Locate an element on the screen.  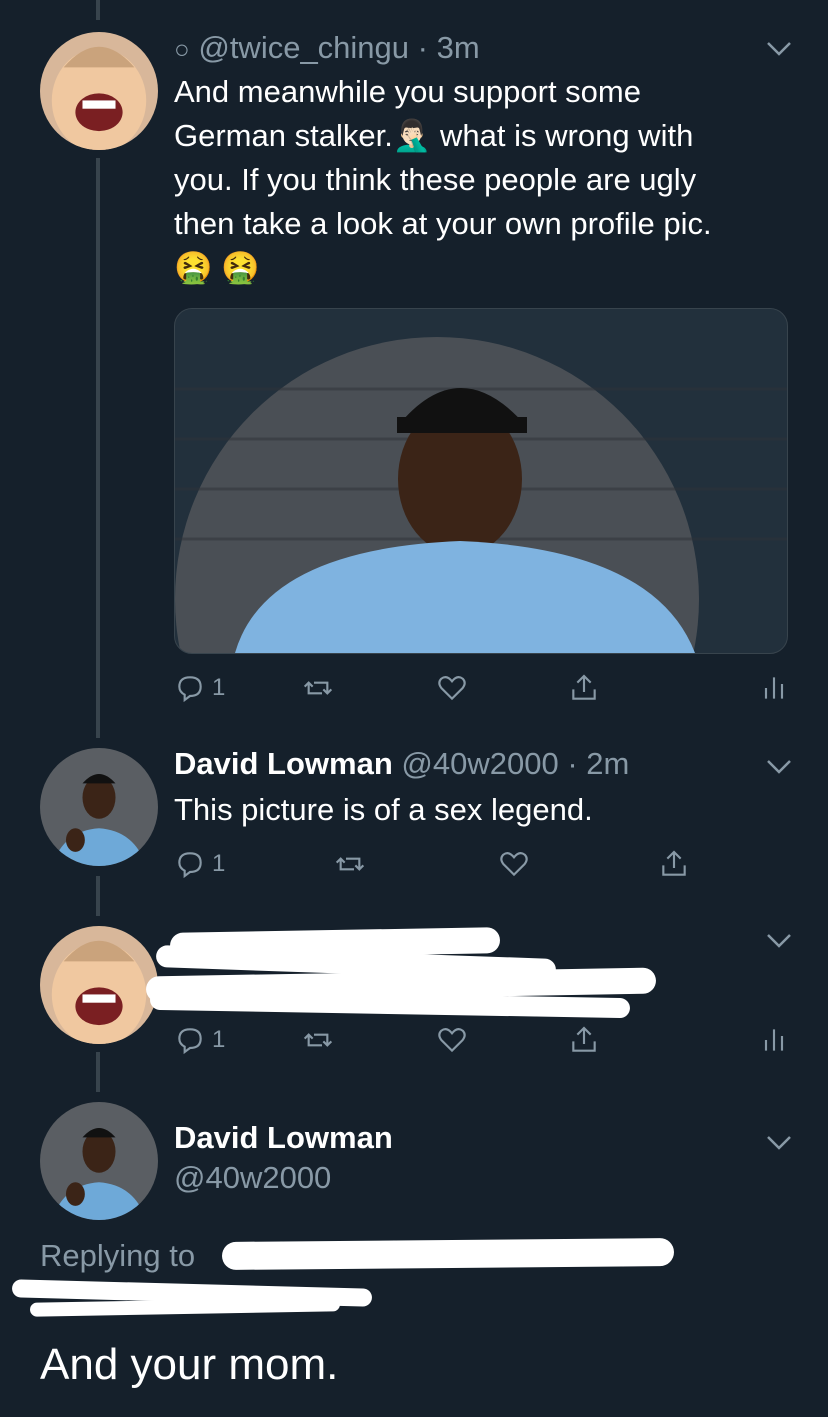
account-icon: ○ is located at coordinates (182, 49).